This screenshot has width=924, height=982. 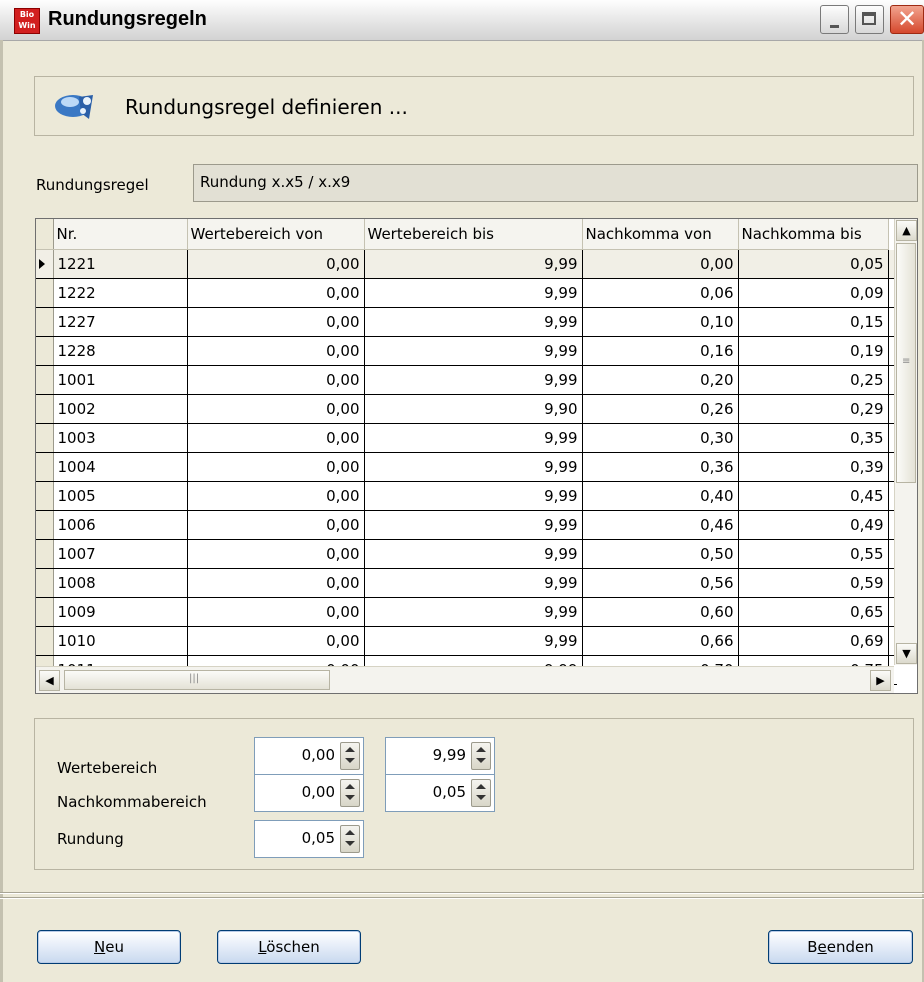 What do you see at coordinates (813, 612) in the screenshot?
I see `table-cell: 0,65` at bounding box center [813, 612].